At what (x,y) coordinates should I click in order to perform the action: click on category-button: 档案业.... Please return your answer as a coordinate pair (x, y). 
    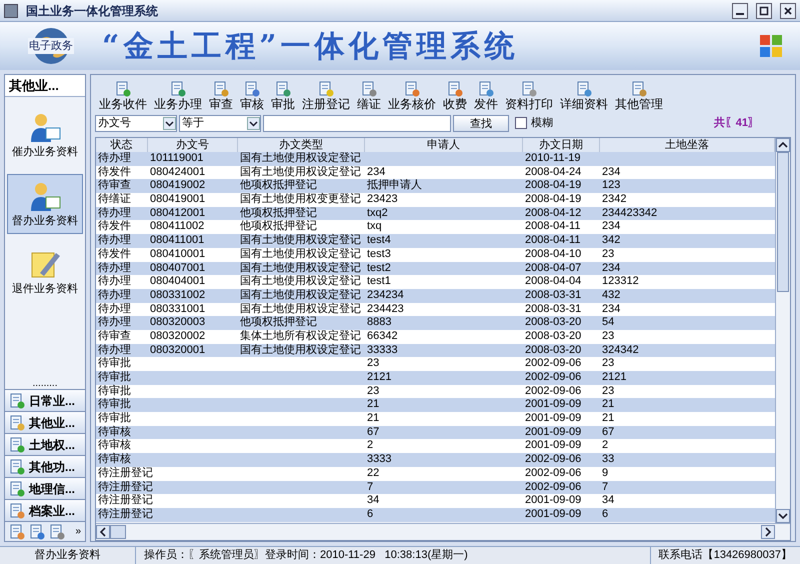
    Looking at the image, I should click on (45, 510).